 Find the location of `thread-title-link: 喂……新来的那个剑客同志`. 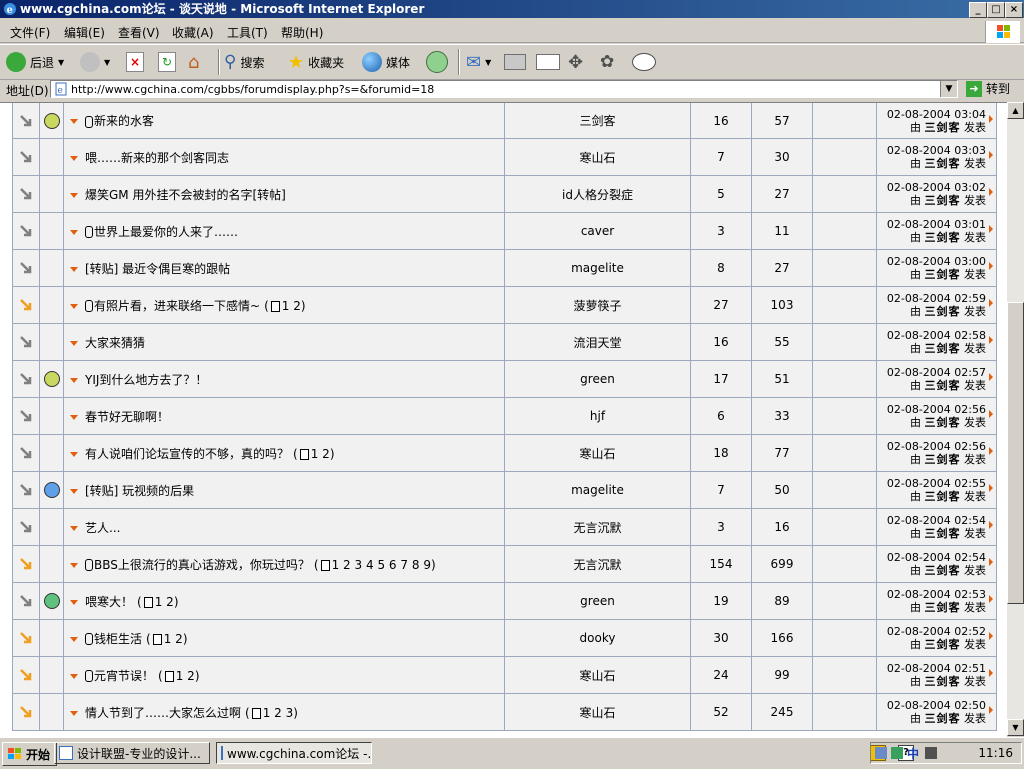

thread-title-link: 喂……新来的那个剑客同志 is located at coordinates (157, 158).